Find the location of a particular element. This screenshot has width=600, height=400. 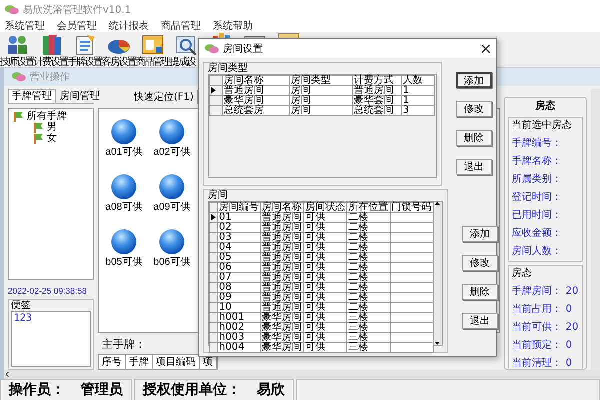

toolbar-label: 技师设置 is located at coordinates (17, 62).